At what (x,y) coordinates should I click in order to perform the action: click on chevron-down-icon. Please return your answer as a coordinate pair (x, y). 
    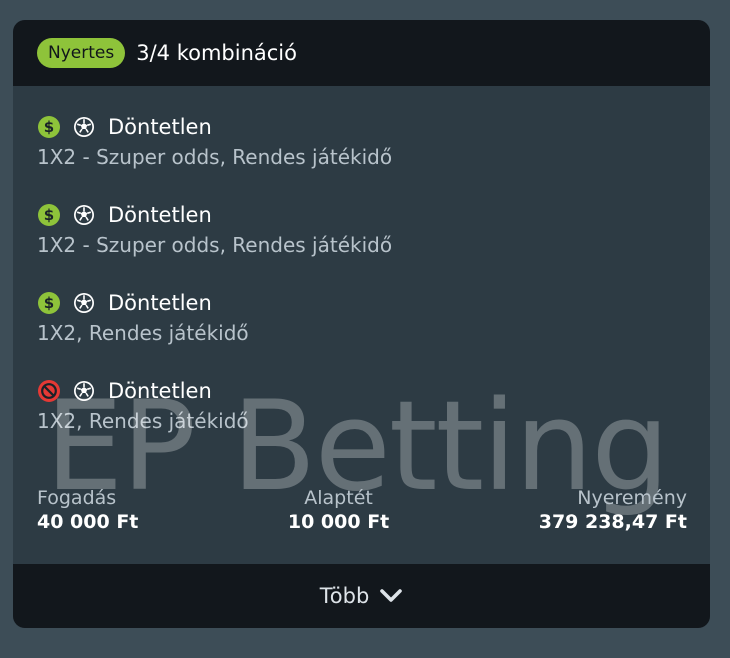
    Looking at the image, I should click on (391, 596).